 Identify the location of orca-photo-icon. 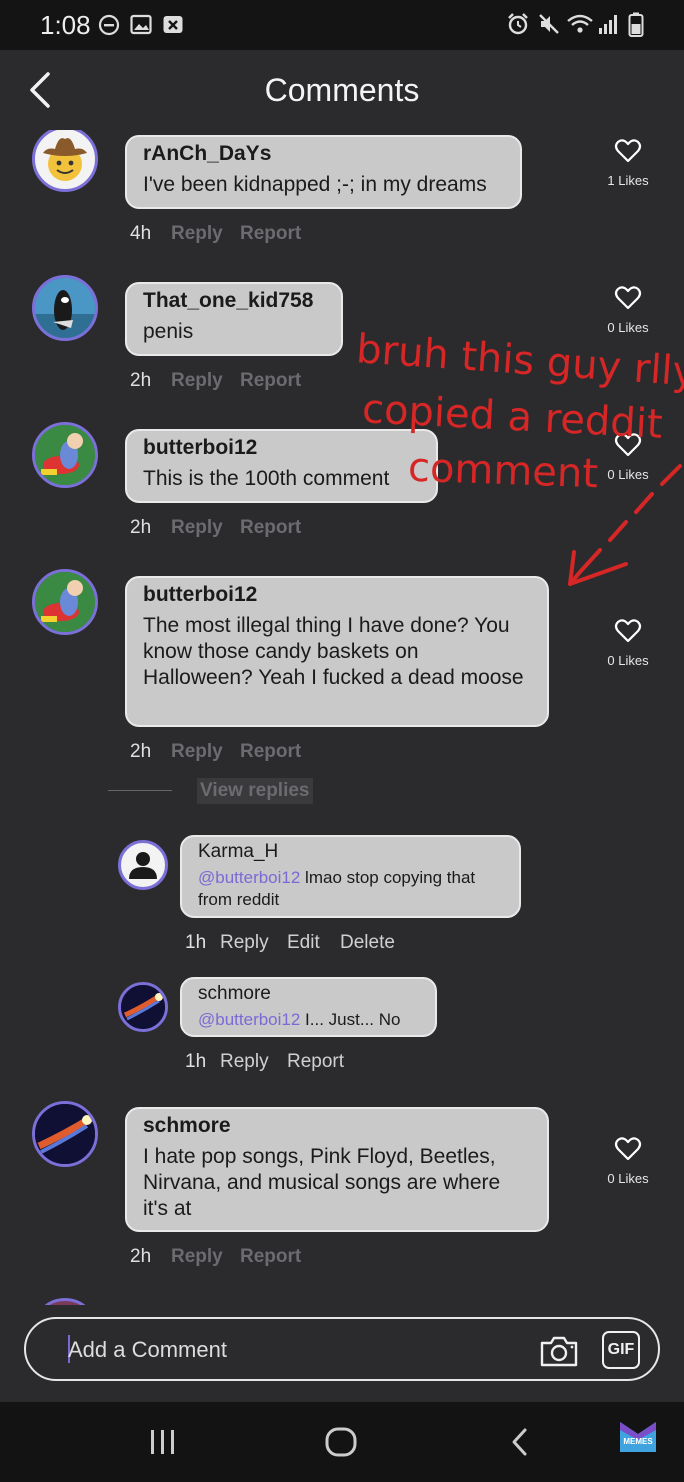
(65, 308).